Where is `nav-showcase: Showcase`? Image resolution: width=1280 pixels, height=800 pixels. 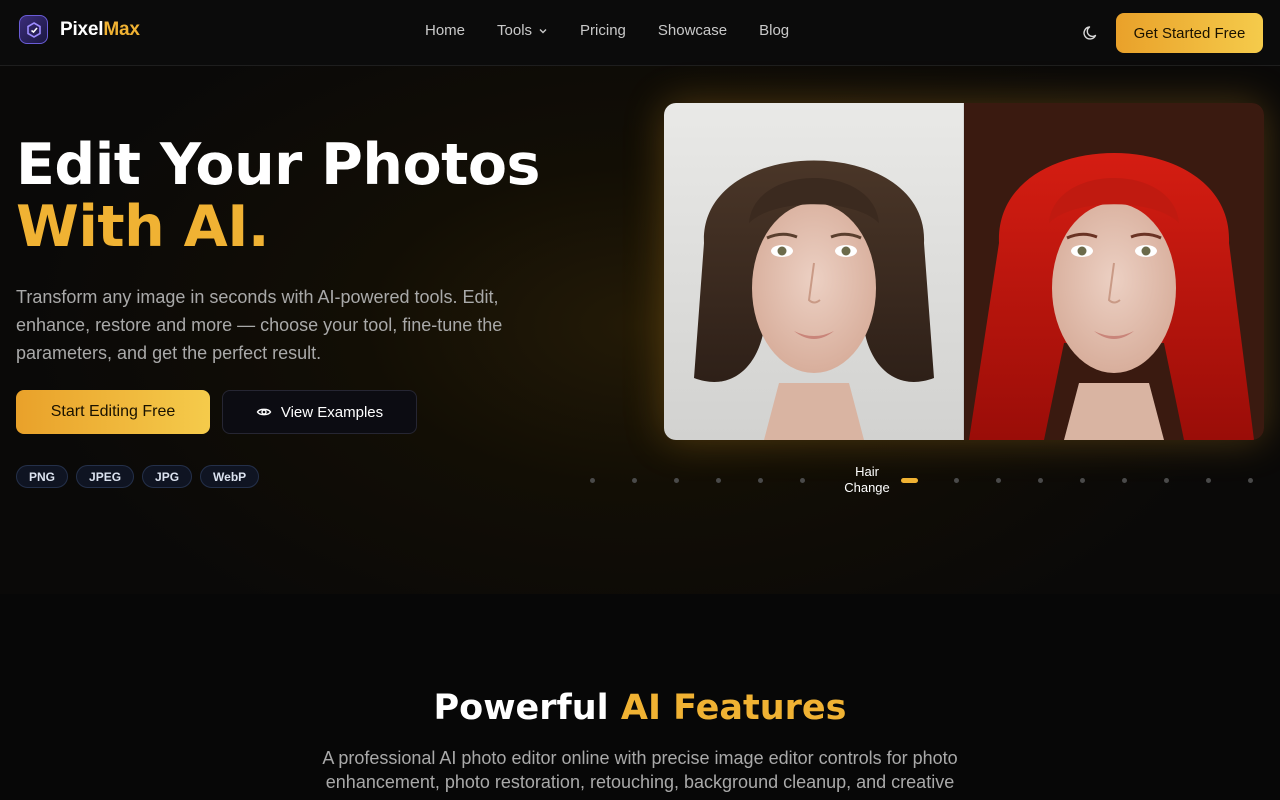
nav-showcase: Showcase is located at coordinates (692, 30).